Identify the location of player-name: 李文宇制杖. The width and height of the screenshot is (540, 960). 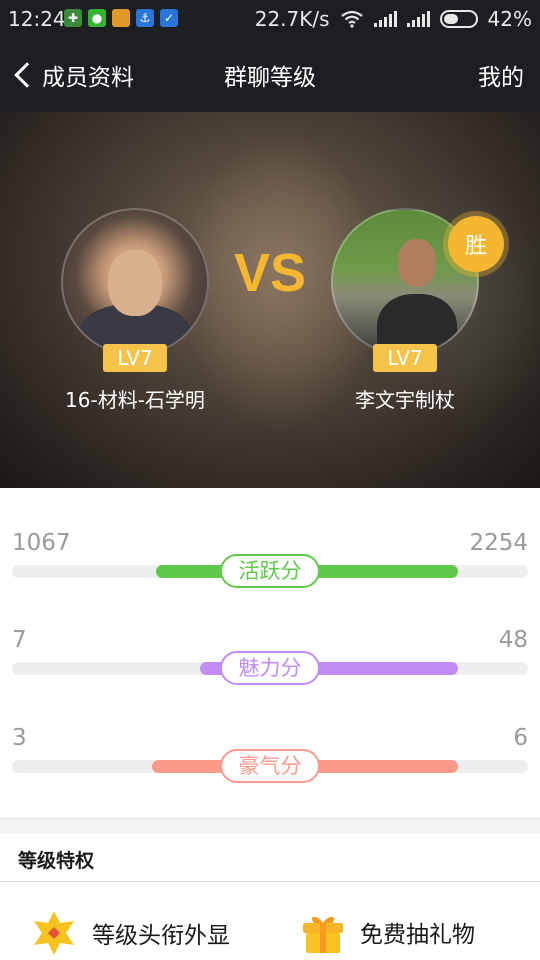
(405, 400).